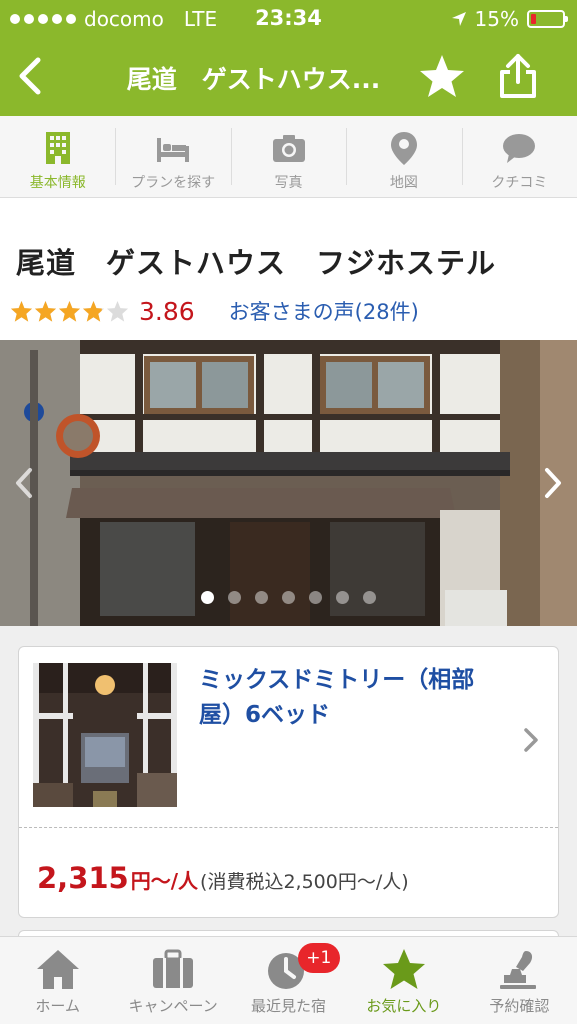 The width and height of the screenshot is (577, 1024). I want to click on stamp-icon, so click(518, 970).